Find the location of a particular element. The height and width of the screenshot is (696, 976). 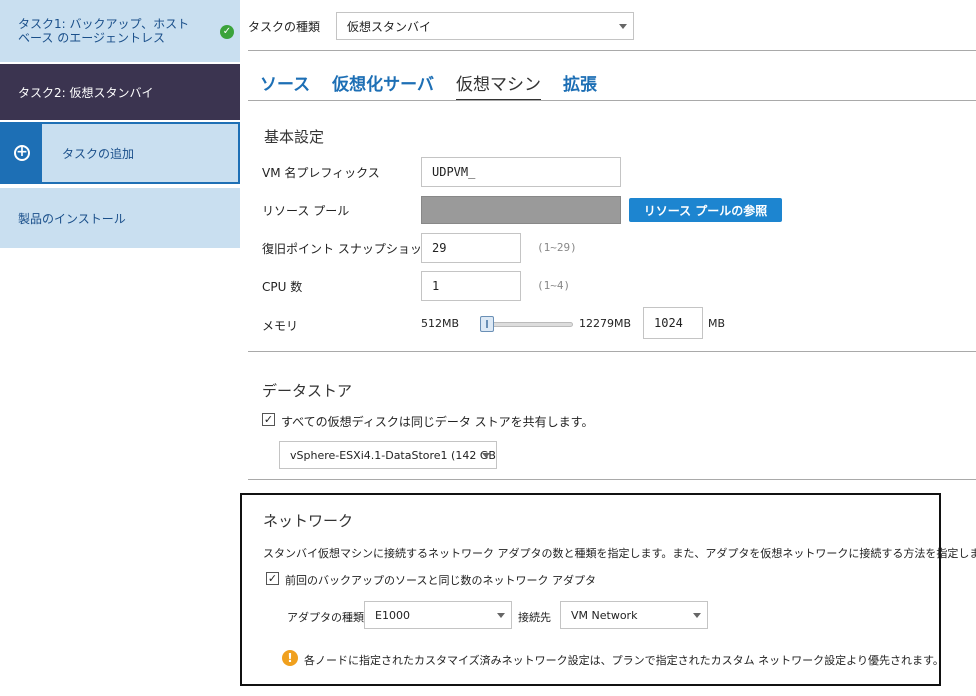

tab-virtual-machine: 仮想マシン is located at coordinates (498, 85).